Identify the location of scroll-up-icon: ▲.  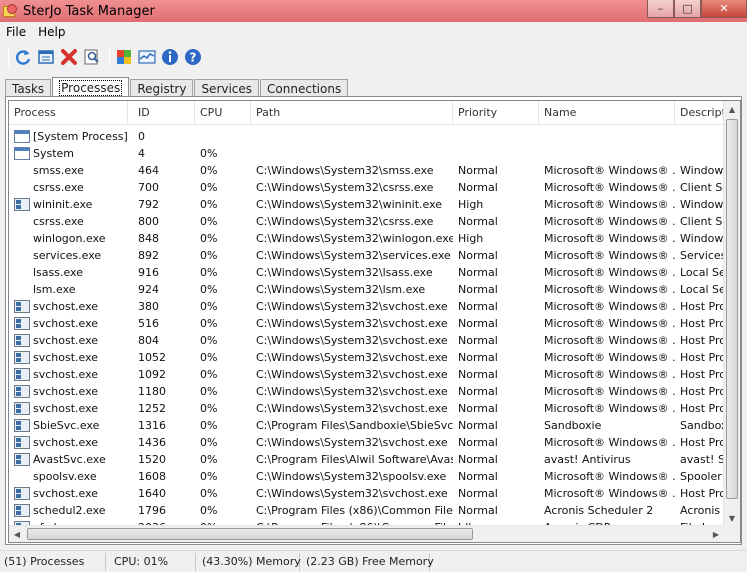
(732, 109).